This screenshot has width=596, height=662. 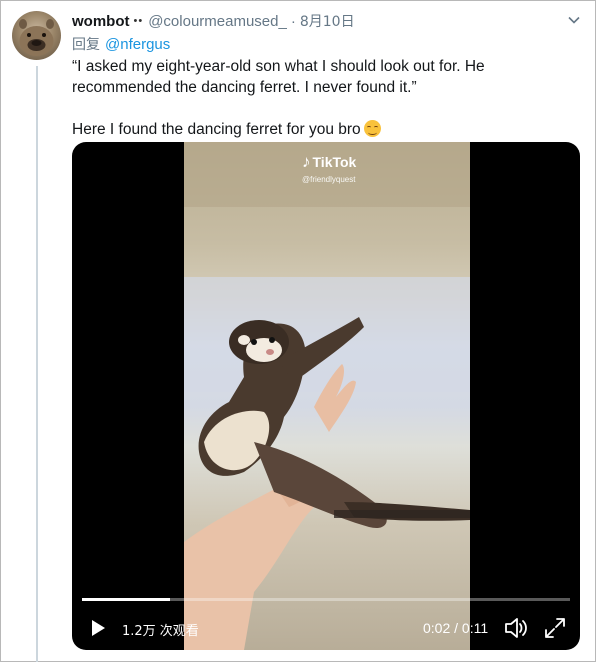 I want to click on smiling-face-icon, so click(x=372, y=128).